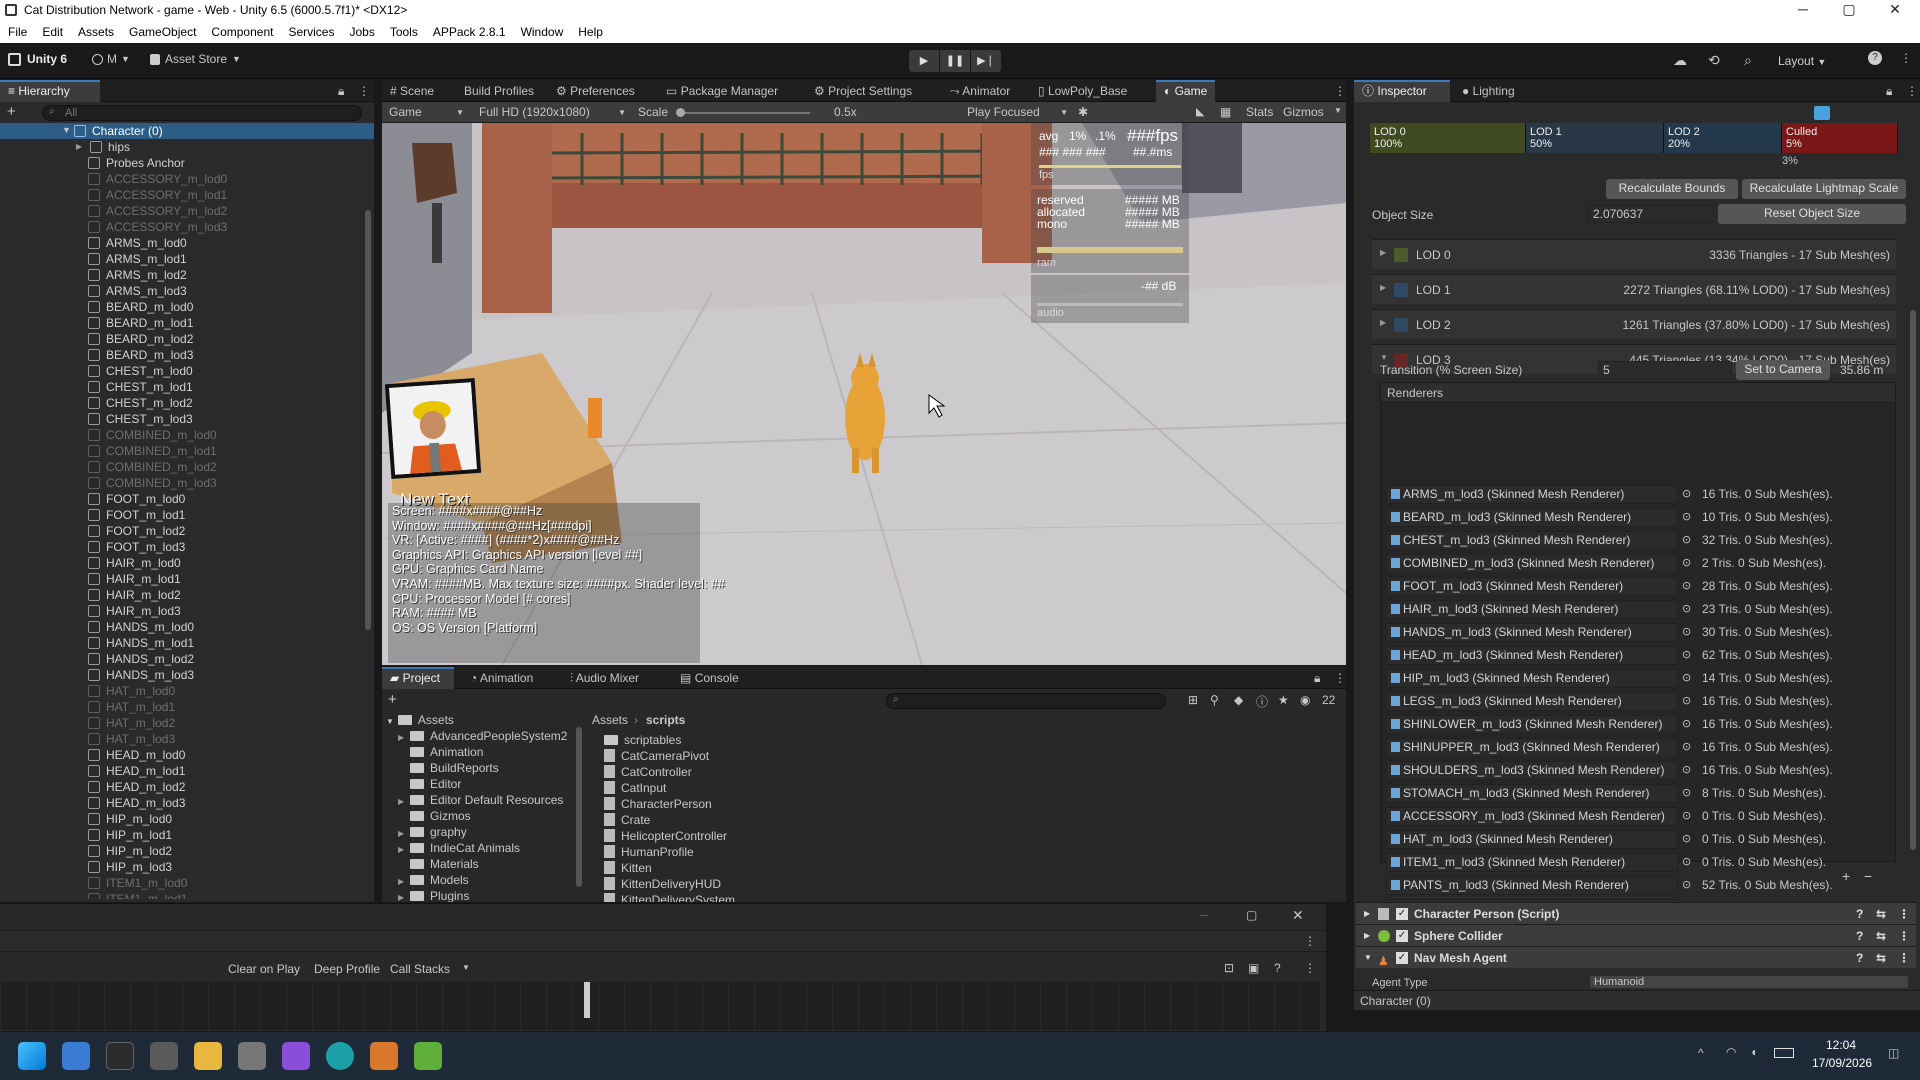 The height and width of the screenshot is (1080, 1920). I want to click on project-file-item: CatCameraPivot, so click(656, 756).